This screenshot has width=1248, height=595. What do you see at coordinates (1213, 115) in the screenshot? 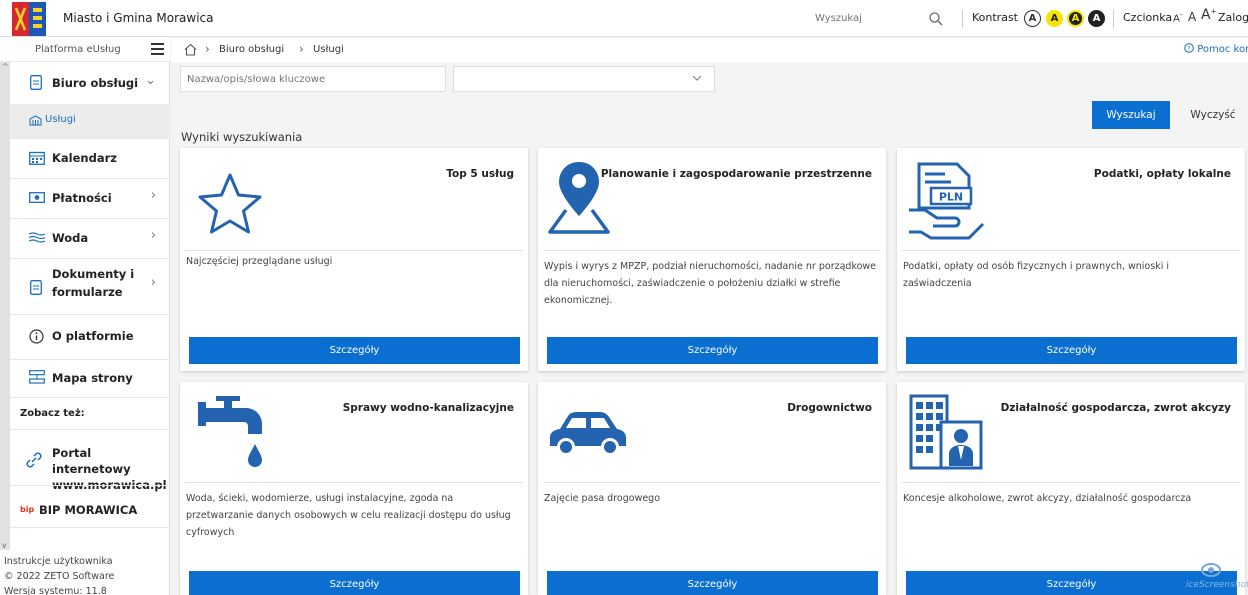
I see `clear-button: Wyczyść` at bounding box center [1213, 115].